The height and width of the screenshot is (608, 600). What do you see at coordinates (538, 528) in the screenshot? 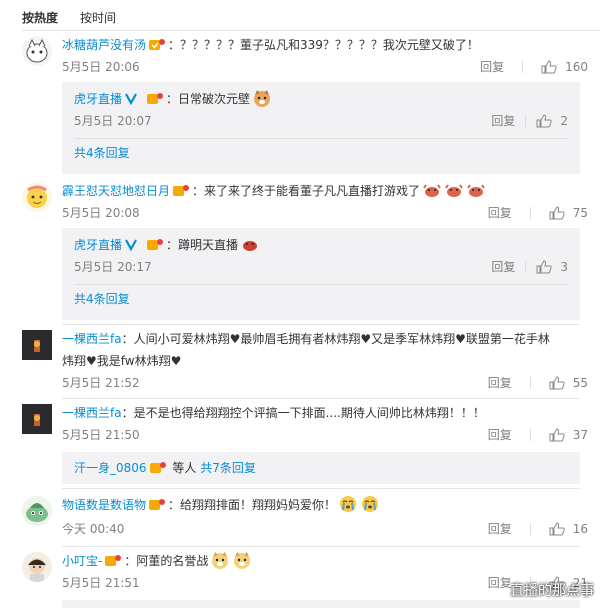
I see `comment-actions: 回复 16` at bounding box center [538, 528].